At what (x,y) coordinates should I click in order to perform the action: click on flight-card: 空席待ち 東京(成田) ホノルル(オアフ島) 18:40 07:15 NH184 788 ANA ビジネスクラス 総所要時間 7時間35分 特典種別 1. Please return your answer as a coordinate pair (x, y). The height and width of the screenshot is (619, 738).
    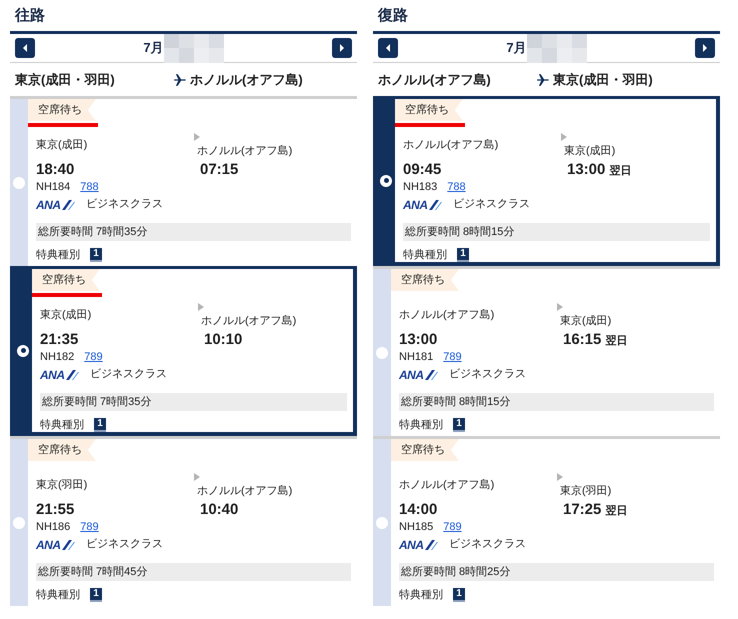
    Looking at the image, I should click on (183, 181).